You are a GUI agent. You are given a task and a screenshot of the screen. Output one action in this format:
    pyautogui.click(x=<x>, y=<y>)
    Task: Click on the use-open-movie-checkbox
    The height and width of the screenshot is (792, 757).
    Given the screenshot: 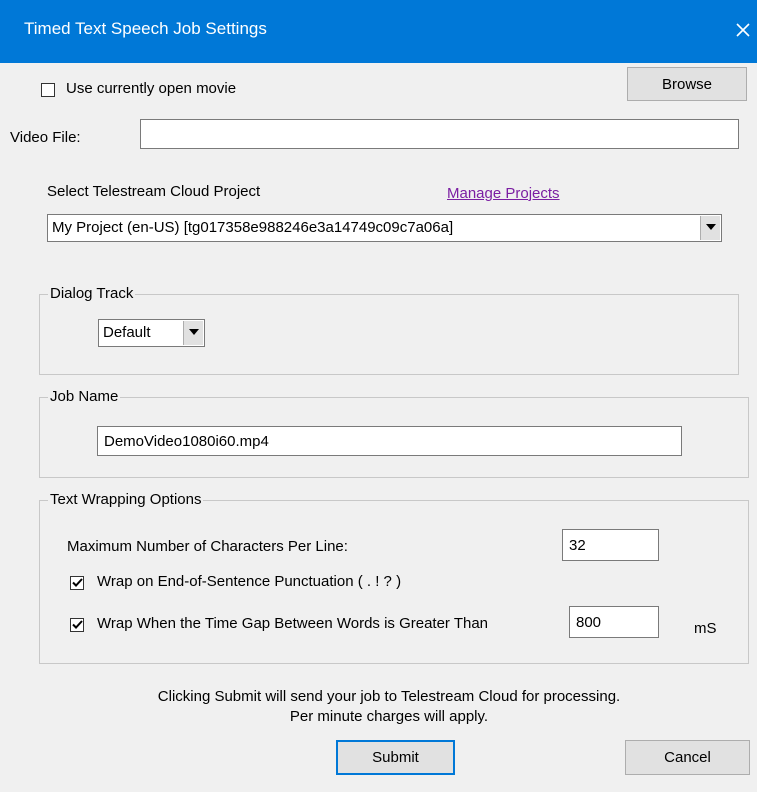 What is the action you would take?
    pyautogui.click(x=48, y=90)
    